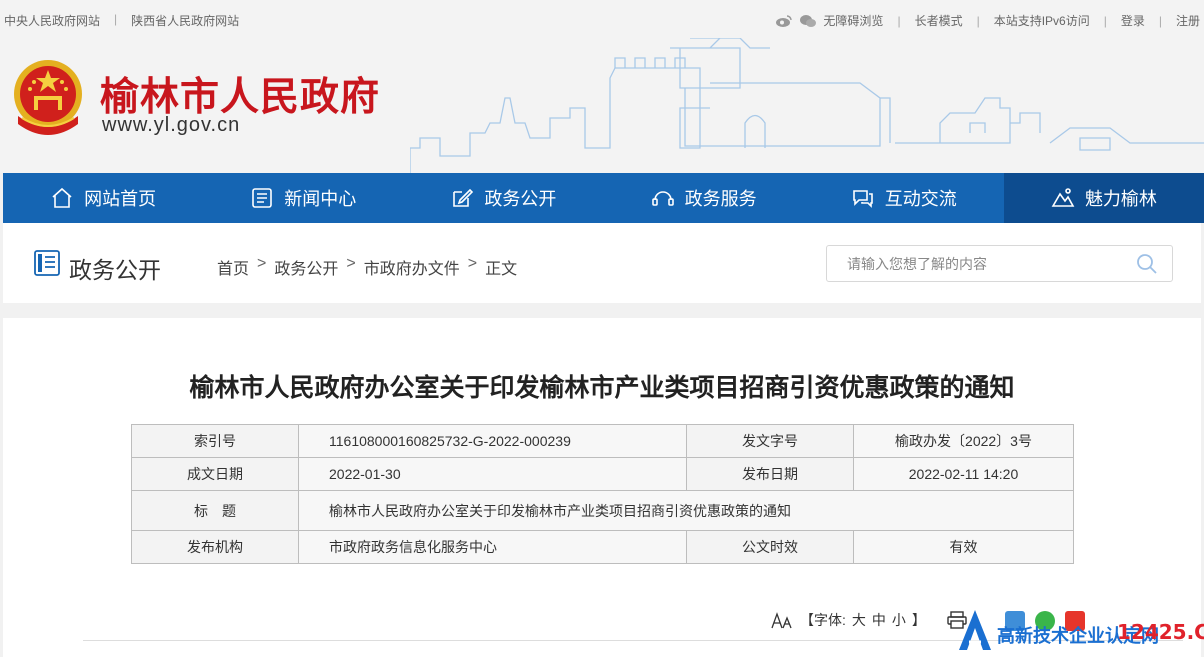 The image size is (1204, 657). I want to click on meta-value: 榆政办发〔2022〕3号, so click(963, 441).